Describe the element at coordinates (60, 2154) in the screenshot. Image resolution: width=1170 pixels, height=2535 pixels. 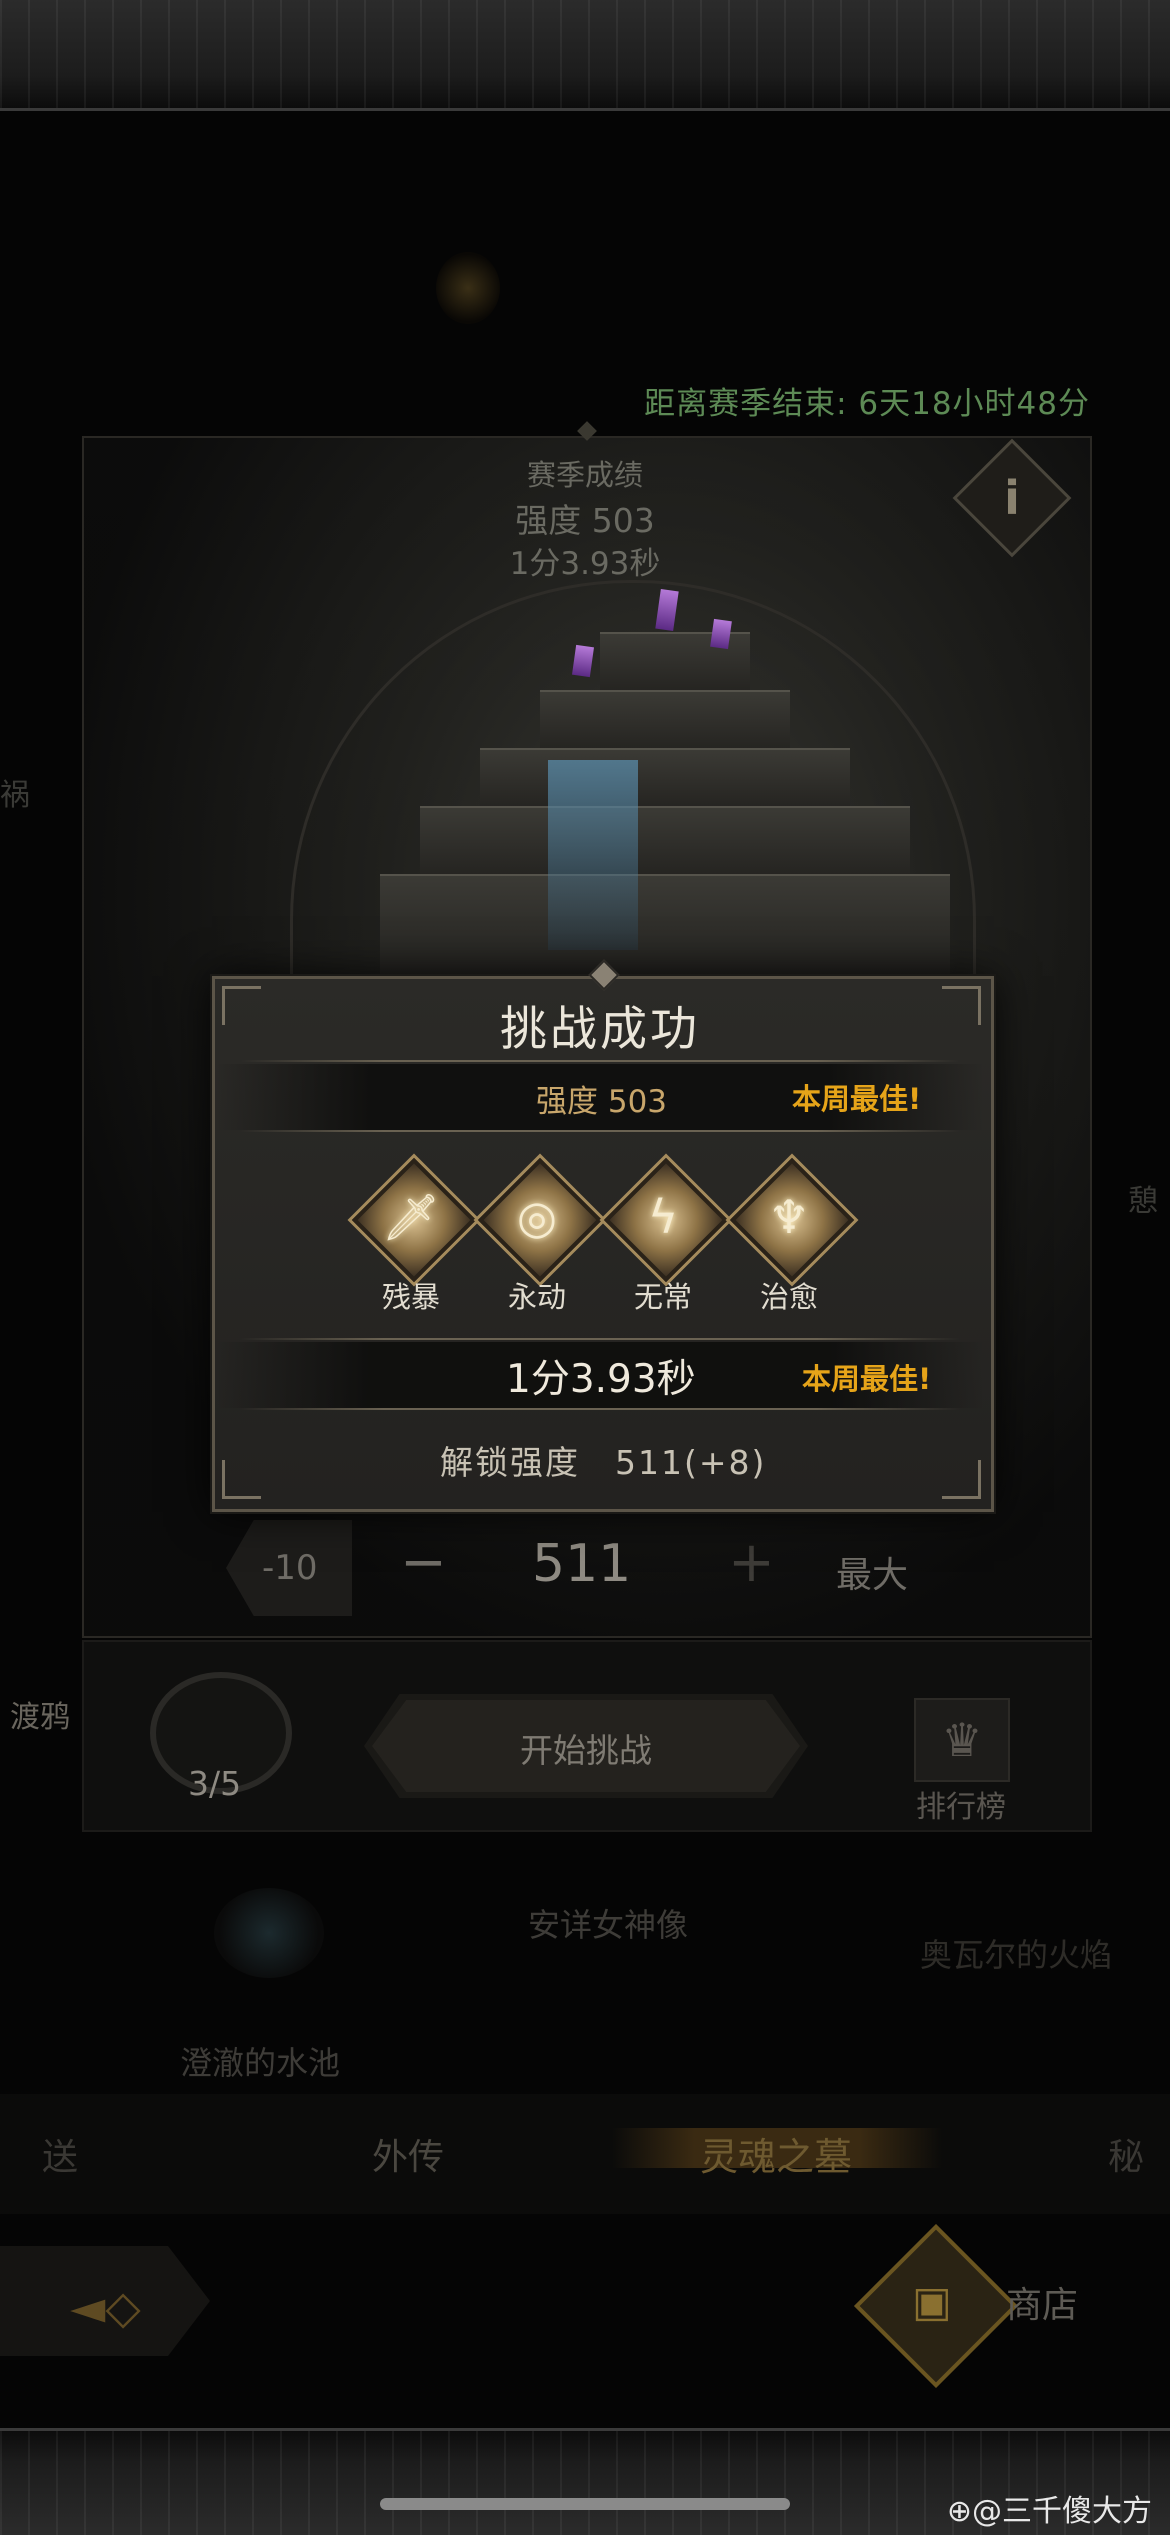
I see `tab-send: 送` at that location.